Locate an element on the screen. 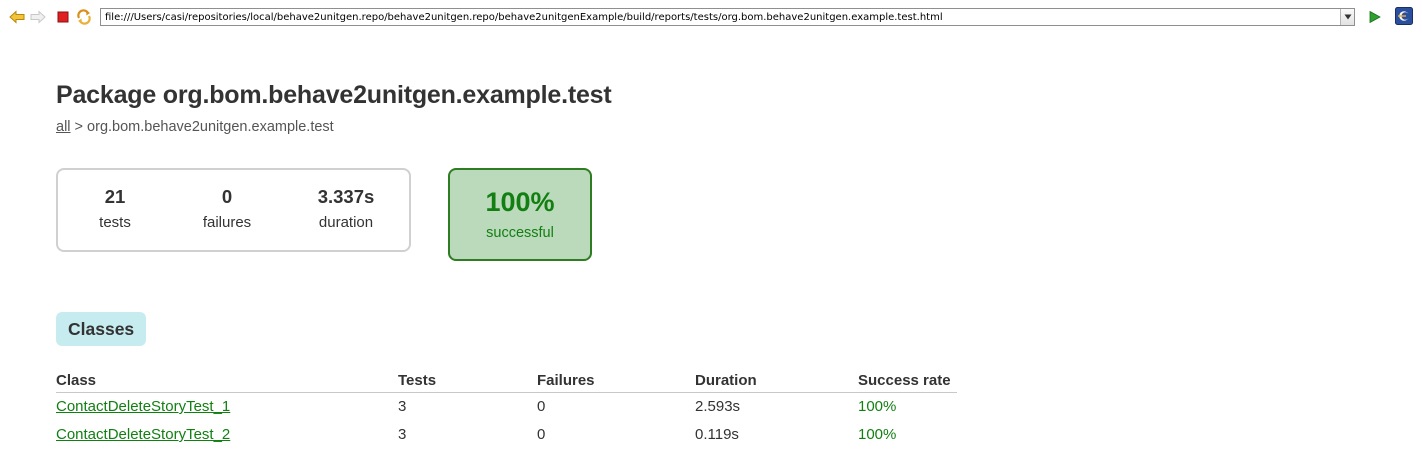 This screenshot has width=1422, height=449. browser-toolbar is located at coordinates (711, 17).